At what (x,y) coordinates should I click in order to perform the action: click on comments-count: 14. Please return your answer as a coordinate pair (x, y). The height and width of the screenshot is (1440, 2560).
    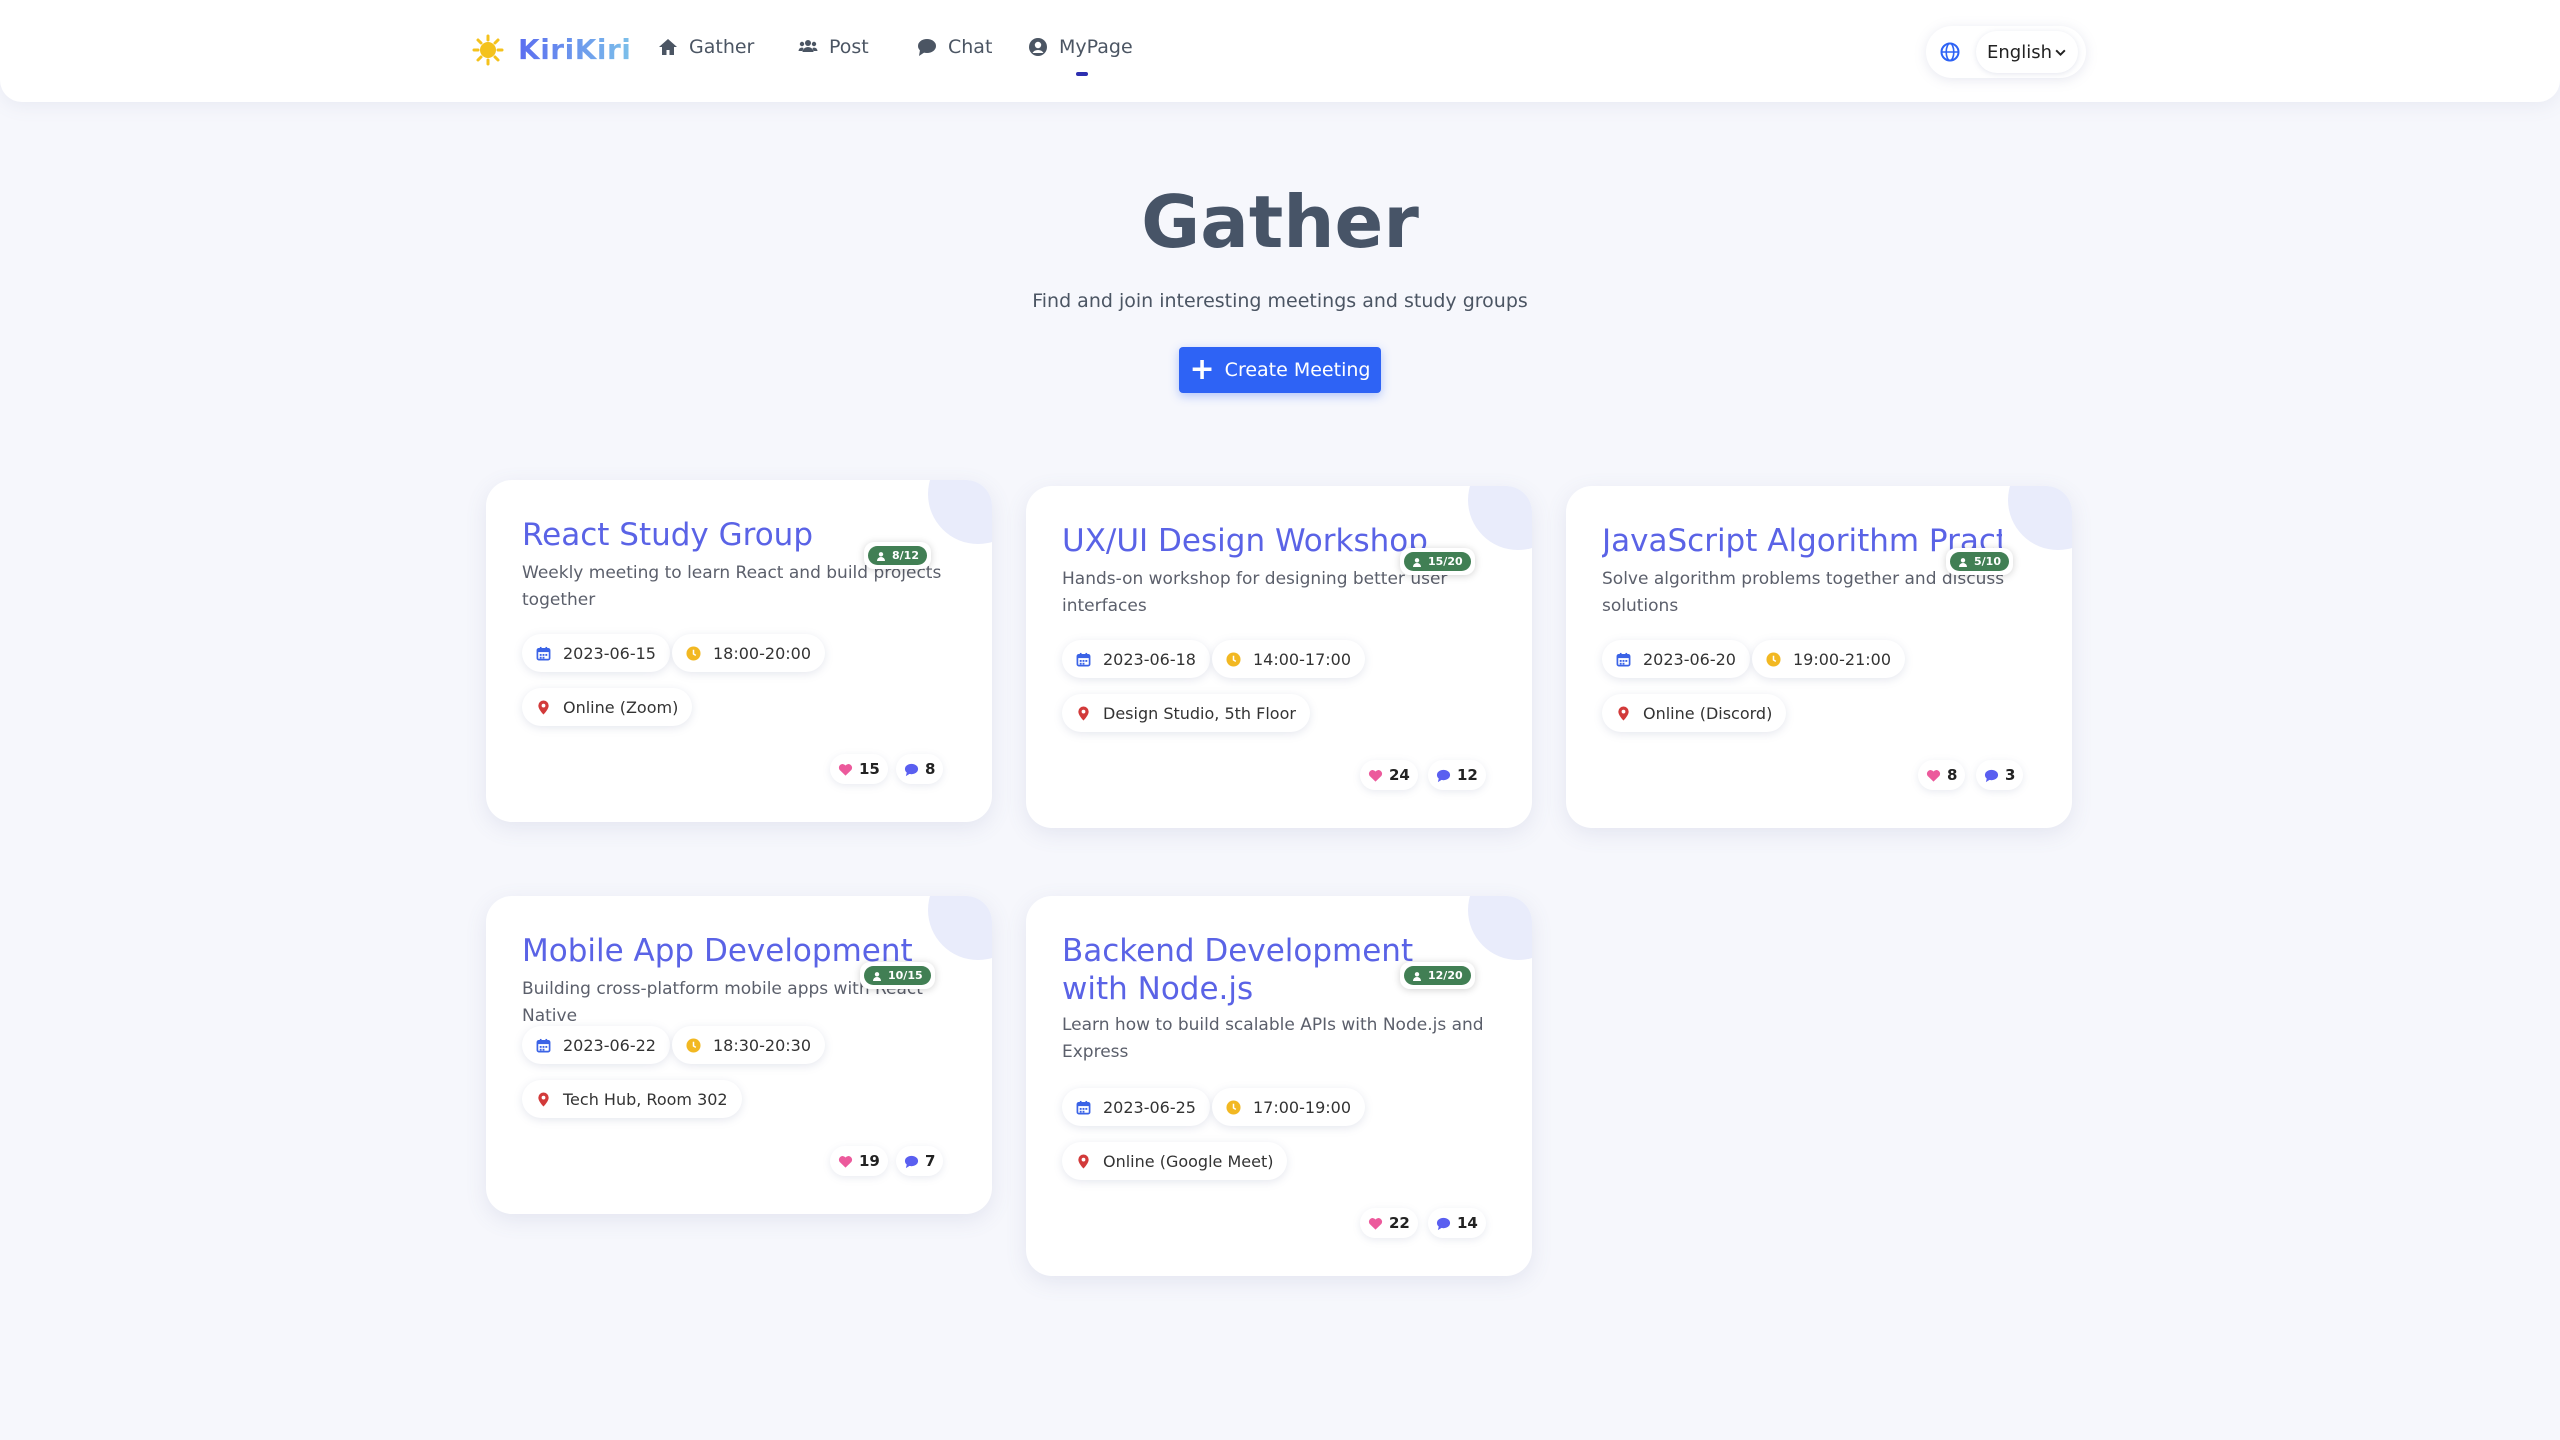
    Looking at the image, I should click on (1457, 1223).